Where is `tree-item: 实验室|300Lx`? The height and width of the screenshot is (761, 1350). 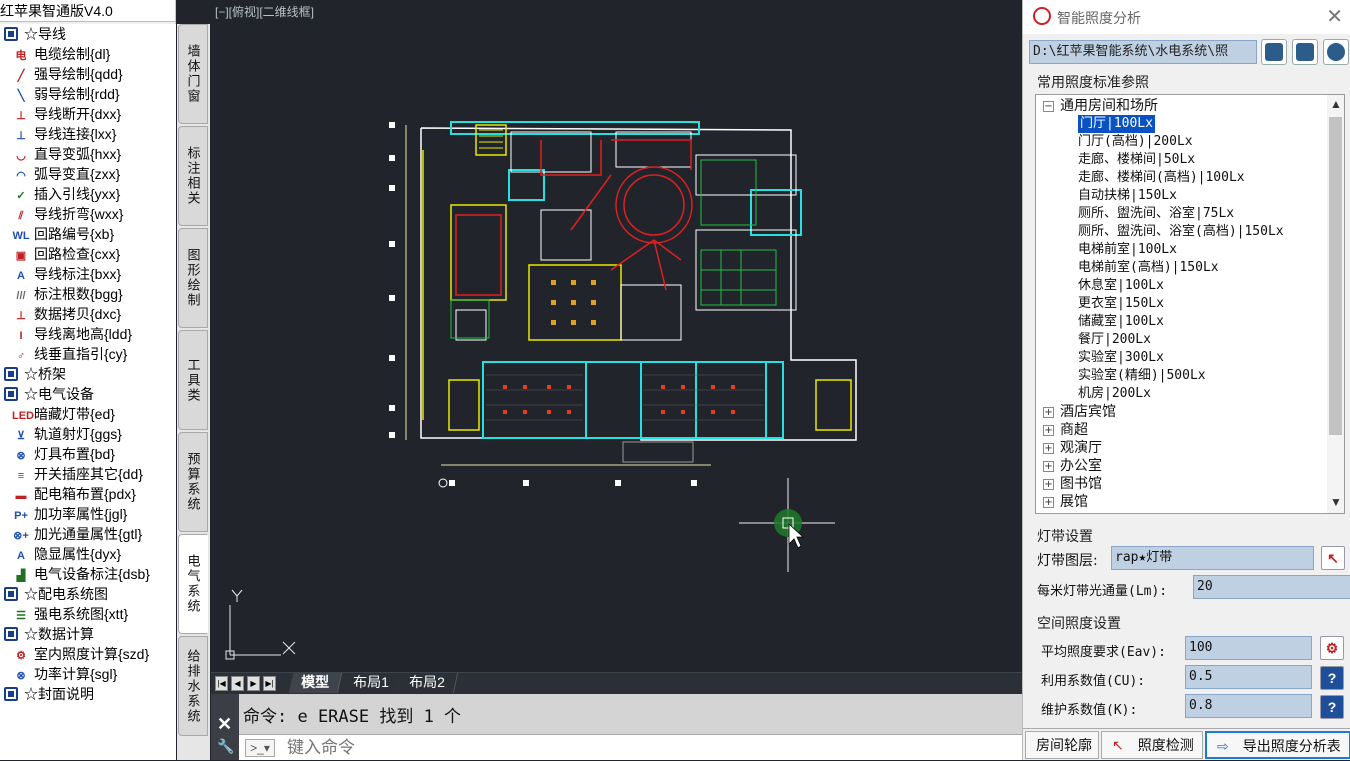 tree-item: 实验室|300Lx is located at coordinates (1121, 358).